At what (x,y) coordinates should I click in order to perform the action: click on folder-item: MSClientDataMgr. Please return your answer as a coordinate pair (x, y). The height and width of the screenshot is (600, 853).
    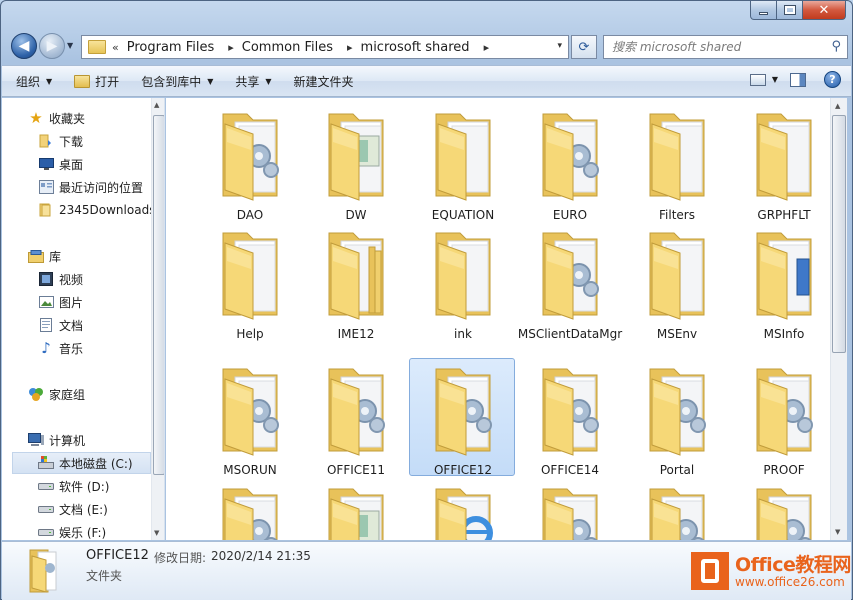
    Looking at the image, I should click on (569, 281).